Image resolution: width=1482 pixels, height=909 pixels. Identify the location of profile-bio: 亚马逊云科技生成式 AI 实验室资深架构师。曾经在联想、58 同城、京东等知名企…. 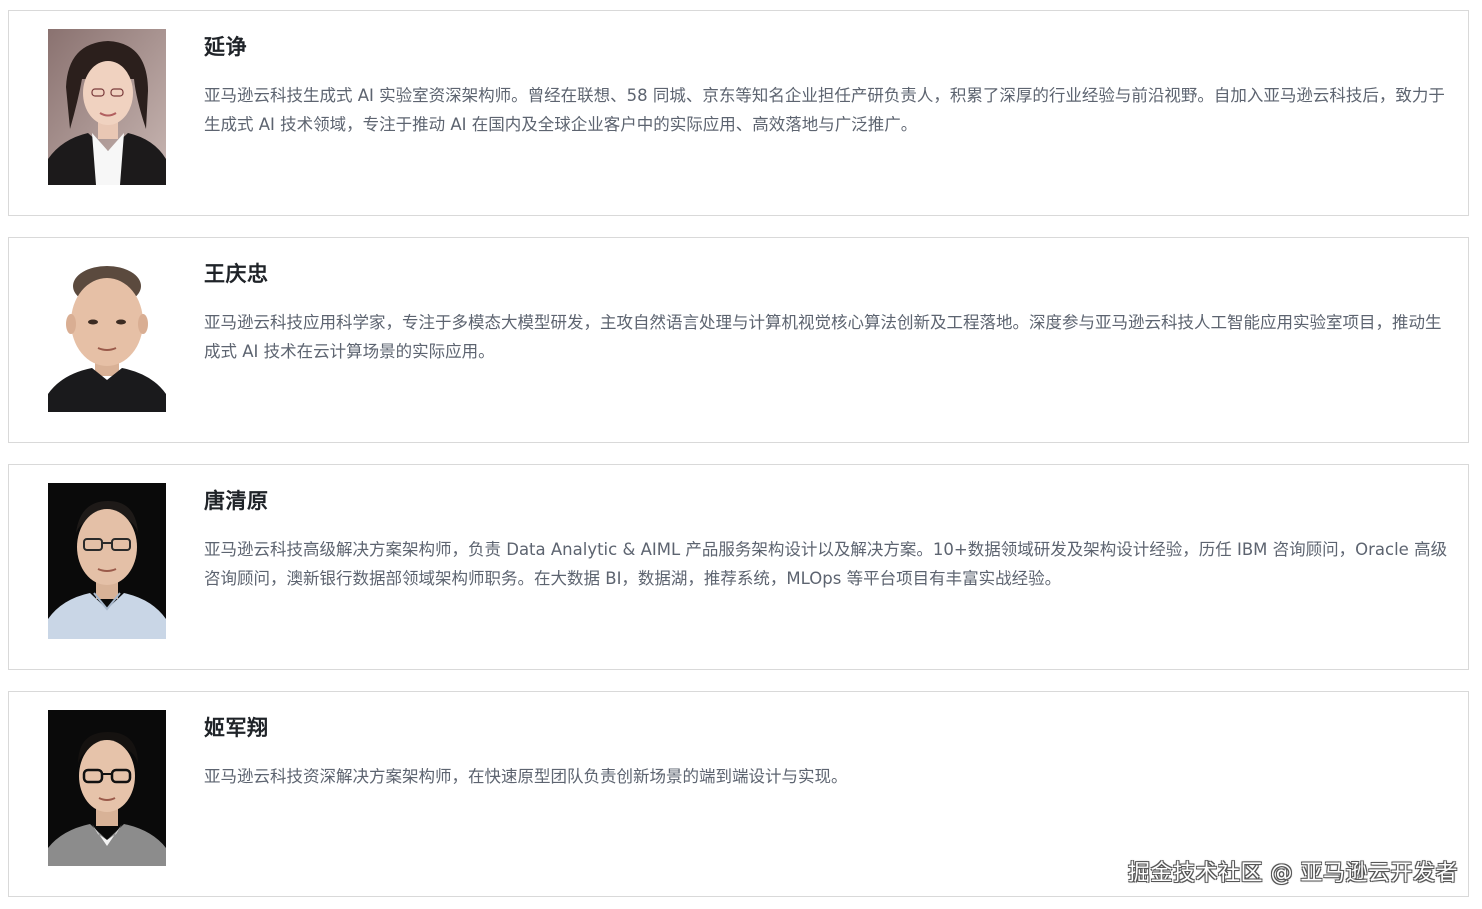
(824, 110).